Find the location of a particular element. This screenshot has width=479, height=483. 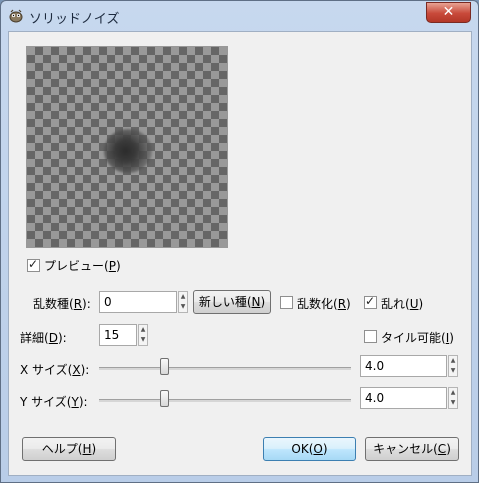

ok-button: OK(O) is located at coordinates (309, 449).